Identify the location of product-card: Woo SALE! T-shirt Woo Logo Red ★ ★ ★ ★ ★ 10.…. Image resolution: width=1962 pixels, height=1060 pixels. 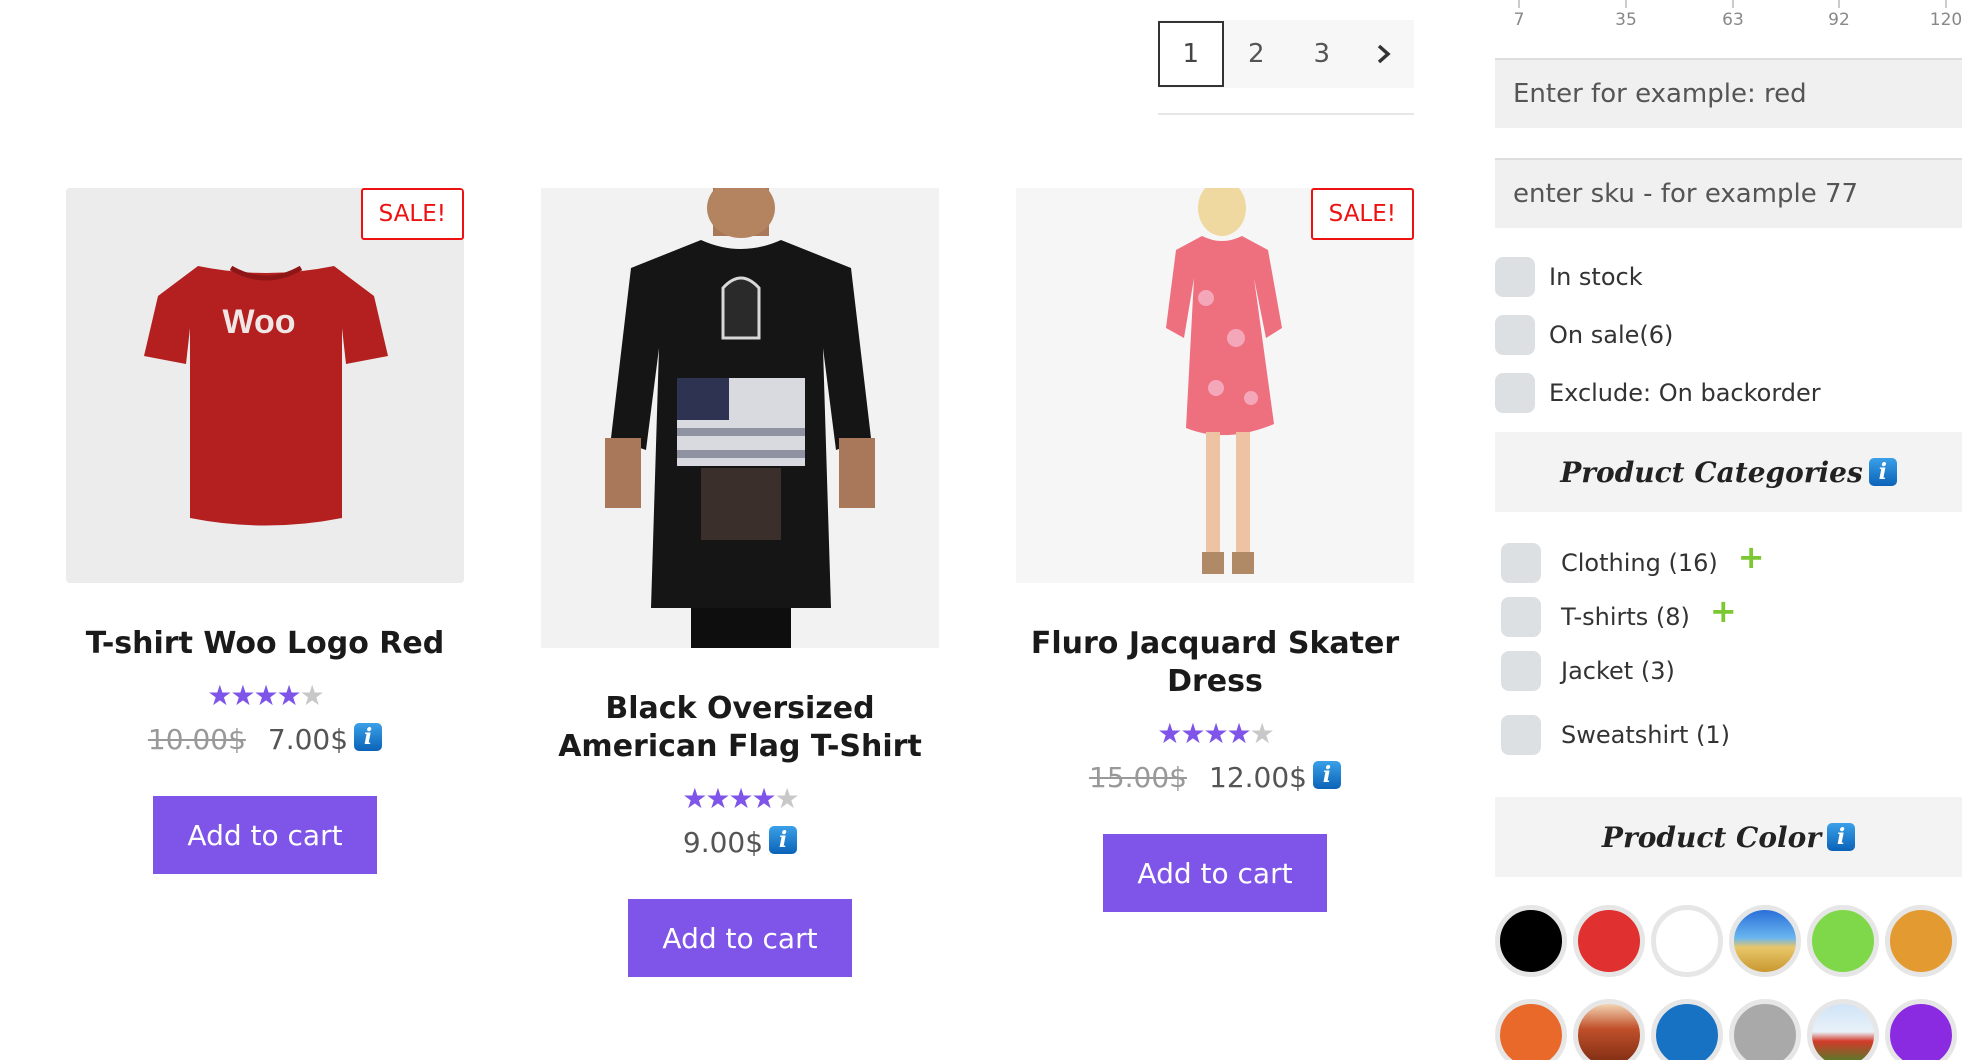
(265, 531).